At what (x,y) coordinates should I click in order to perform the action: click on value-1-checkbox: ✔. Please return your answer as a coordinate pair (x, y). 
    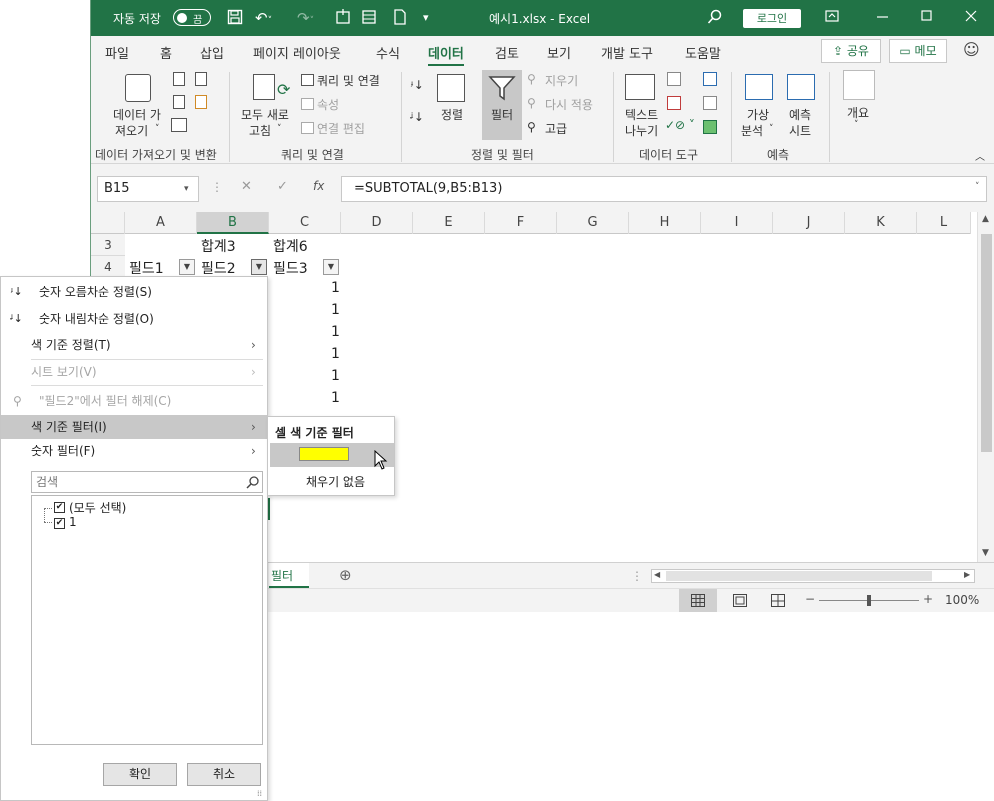
    Looking at the image, I should click on (59, 523).